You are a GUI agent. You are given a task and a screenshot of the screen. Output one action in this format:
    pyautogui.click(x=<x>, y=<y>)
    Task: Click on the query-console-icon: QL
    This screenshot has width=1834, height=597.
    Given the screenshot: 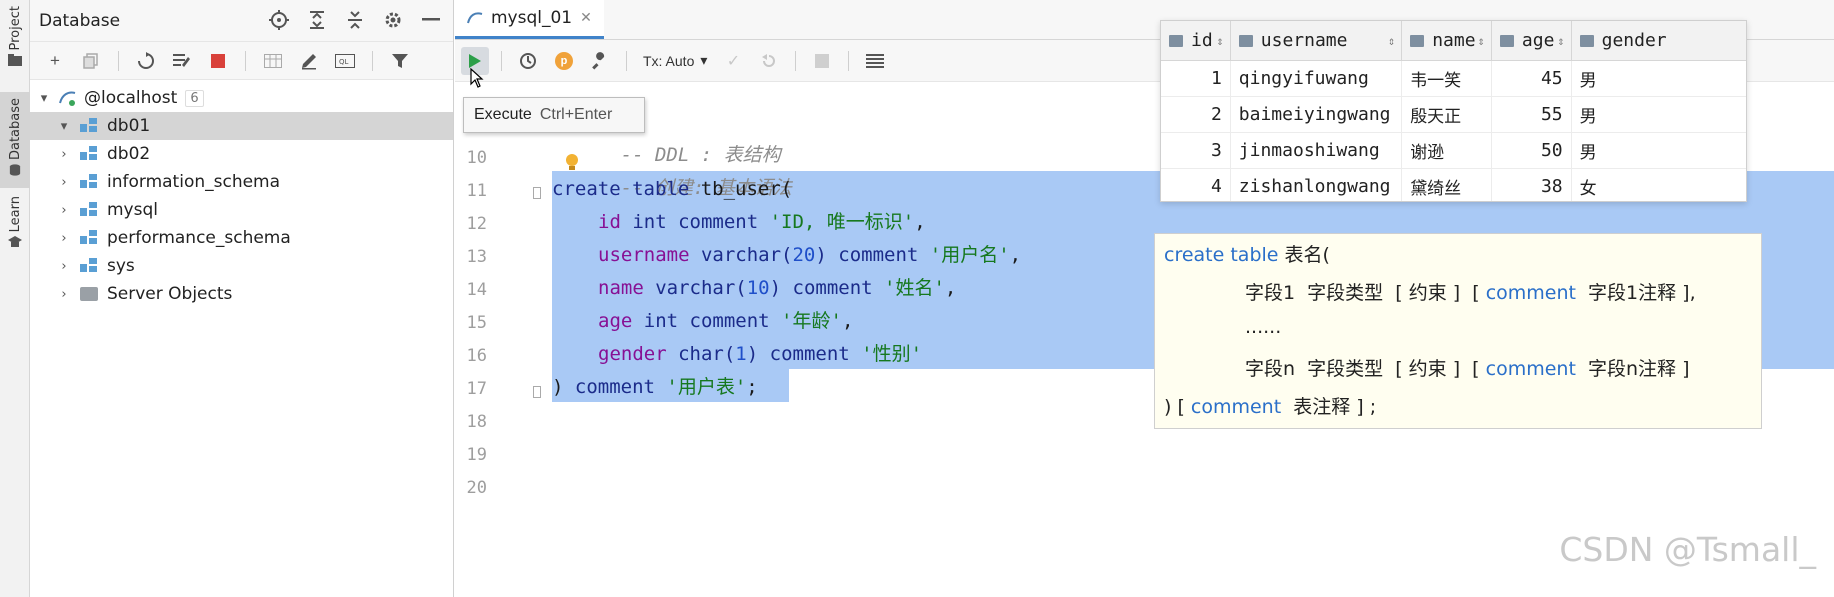 What is the action you would take?
    pyautogui.click(x=345, y=61)
    